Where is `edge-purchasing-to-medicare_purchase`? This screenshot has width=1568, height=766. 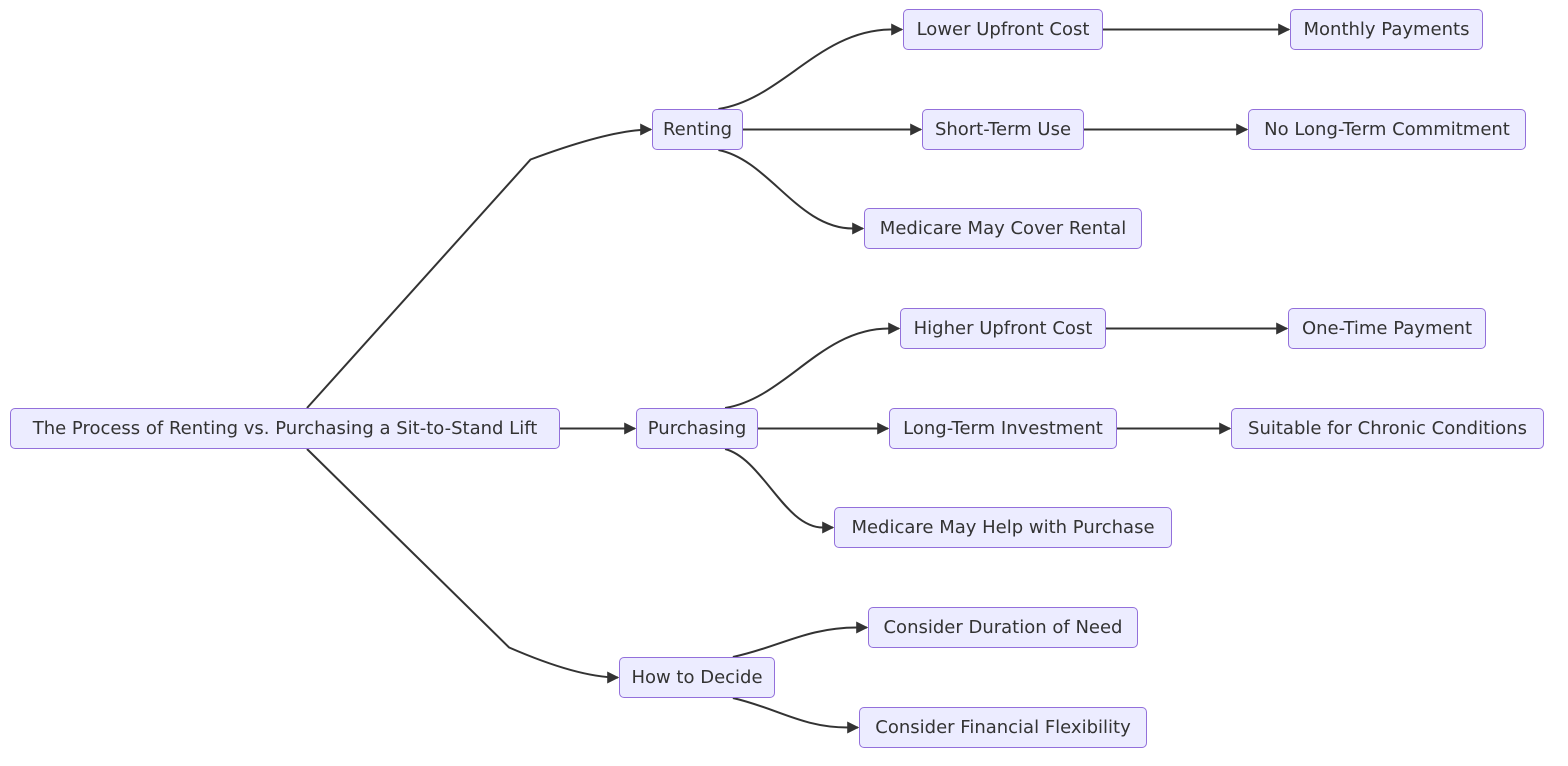 edge-purchasing-to-medicare_purchase is located at coordinates (779, 491).